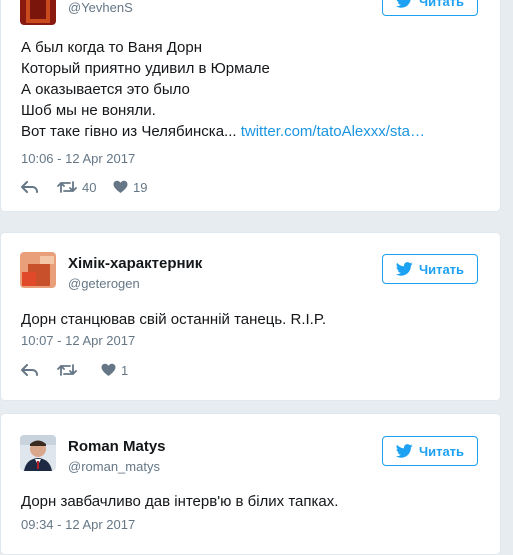 The height and width of the screenshot is (555, 513). I want to click on author-name: Хімік-характерник, so click(135, 264).